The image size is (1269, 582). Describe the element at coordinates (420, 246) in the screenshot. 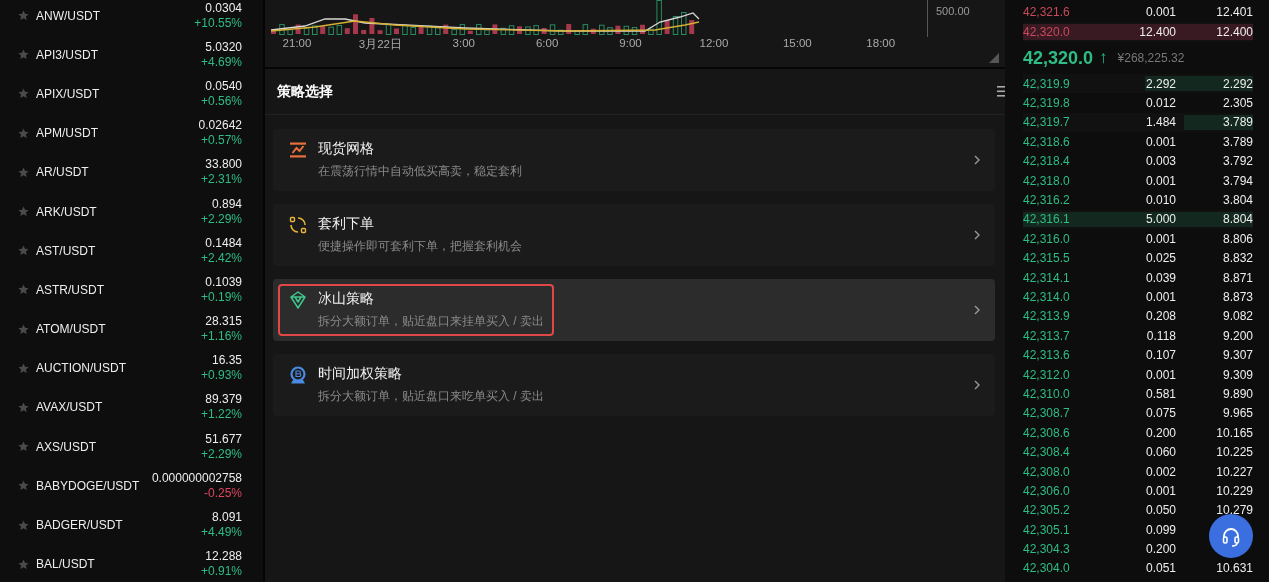

I see `strategy-description: 便捷操作即可套利下单，把握套利机会` at that location.